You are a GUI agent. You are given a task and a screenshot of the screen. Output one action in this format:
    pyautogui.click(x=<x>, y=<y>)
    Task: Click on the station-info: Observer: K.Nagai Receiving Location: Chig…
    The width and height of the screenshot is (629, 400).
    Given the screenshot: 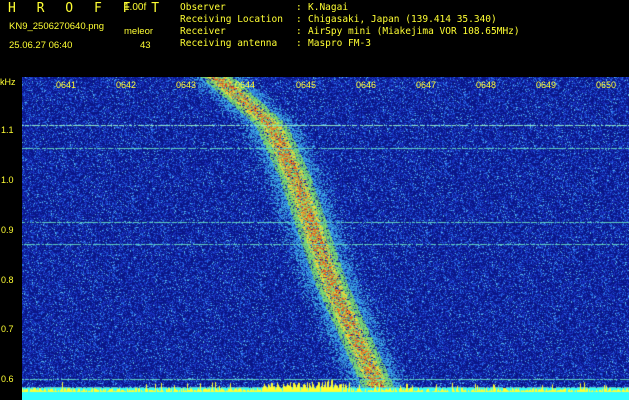 What is the action you would take?
    pyautogui.click(x=350, y=26)
    